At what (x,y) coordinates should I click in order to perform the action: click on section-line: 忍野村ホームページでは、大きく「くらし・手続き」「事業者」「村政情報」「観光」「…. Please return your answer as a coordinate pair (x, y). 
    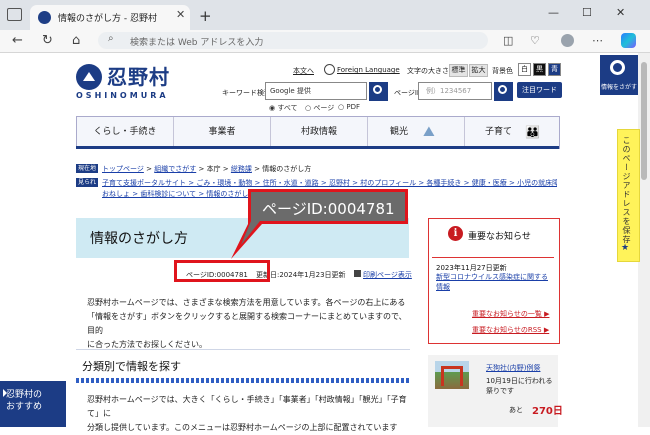
    Looking at the image, I should click on (247, 406).